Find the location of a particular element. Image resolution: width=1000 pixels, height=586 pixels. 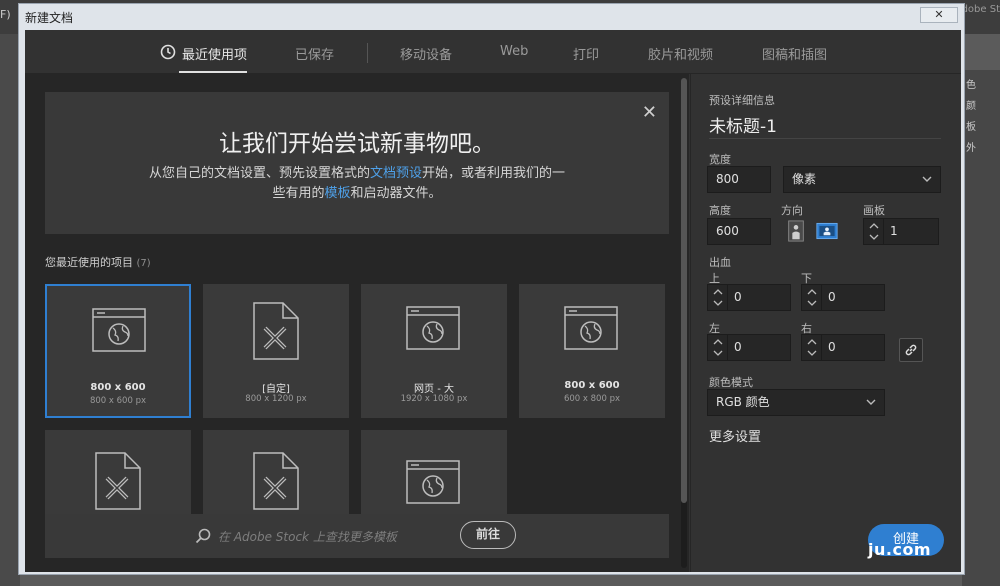

tab-web: Web is located at coordinates (514, 51).